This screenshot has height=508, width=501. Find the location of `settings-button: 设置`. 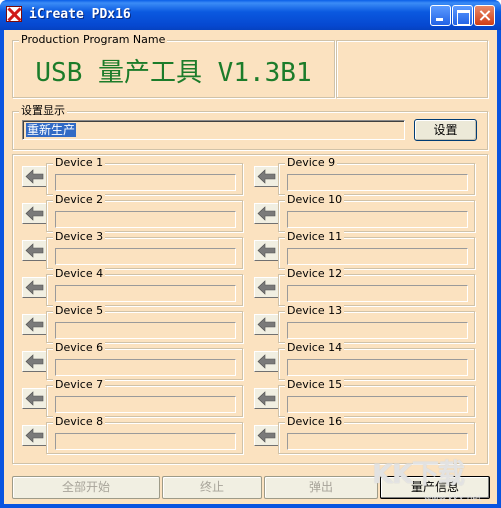

settings-button: 设置 is located at coordinates (445, 130).